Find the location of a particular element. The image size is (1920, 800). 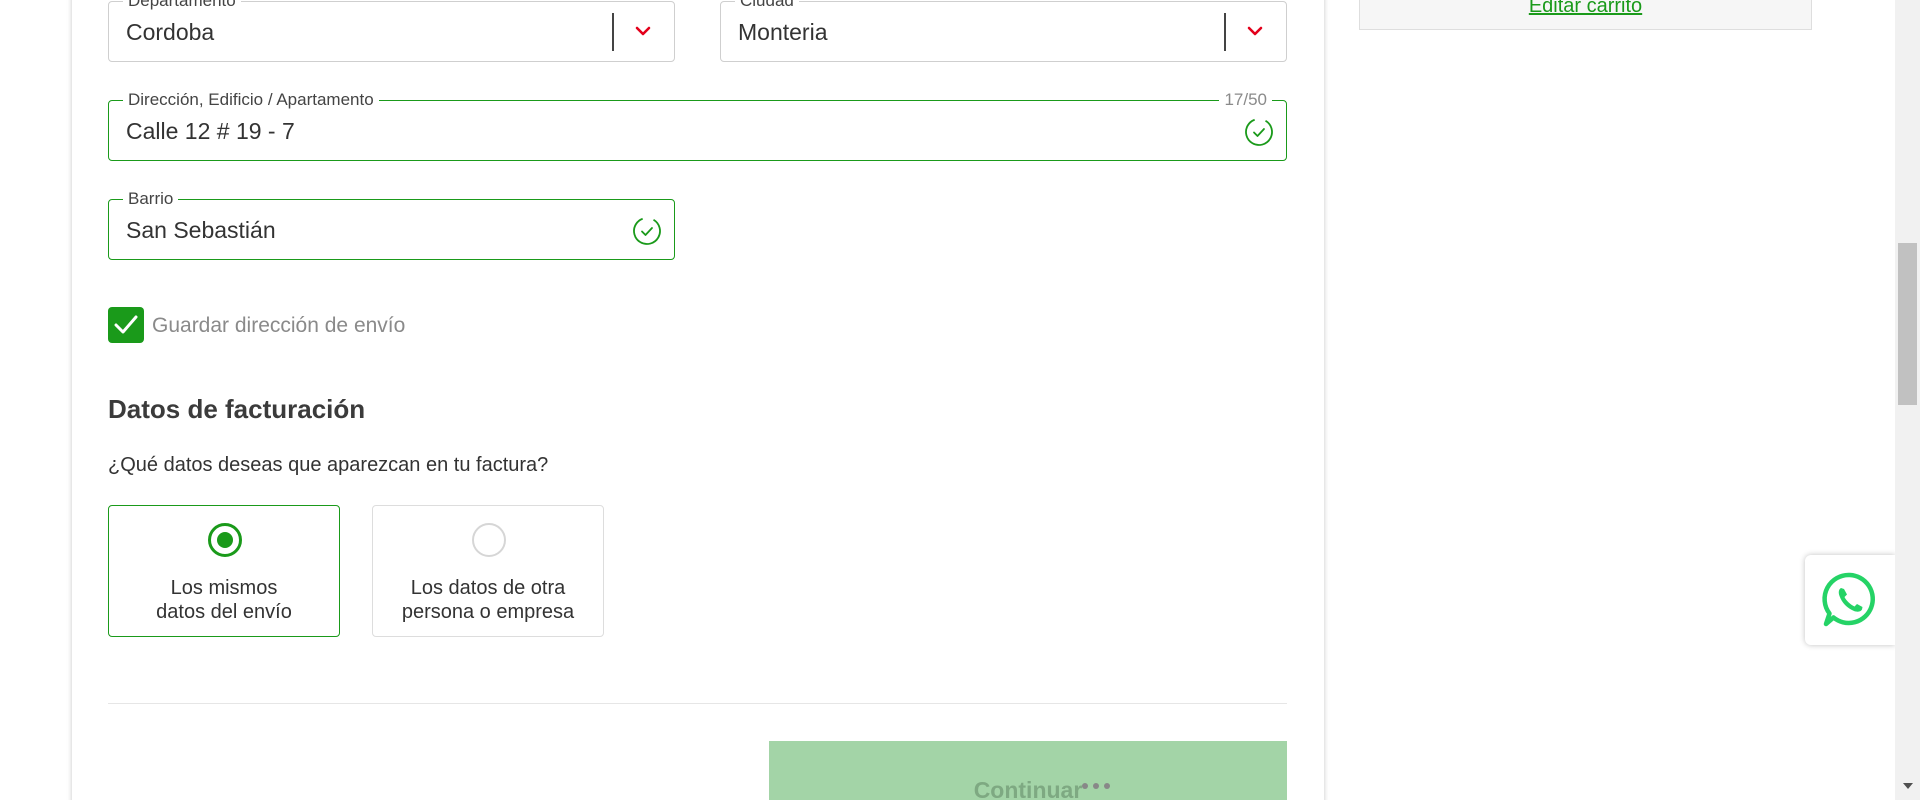

scrollbar-thumb is located at coordinates (1907, 324).